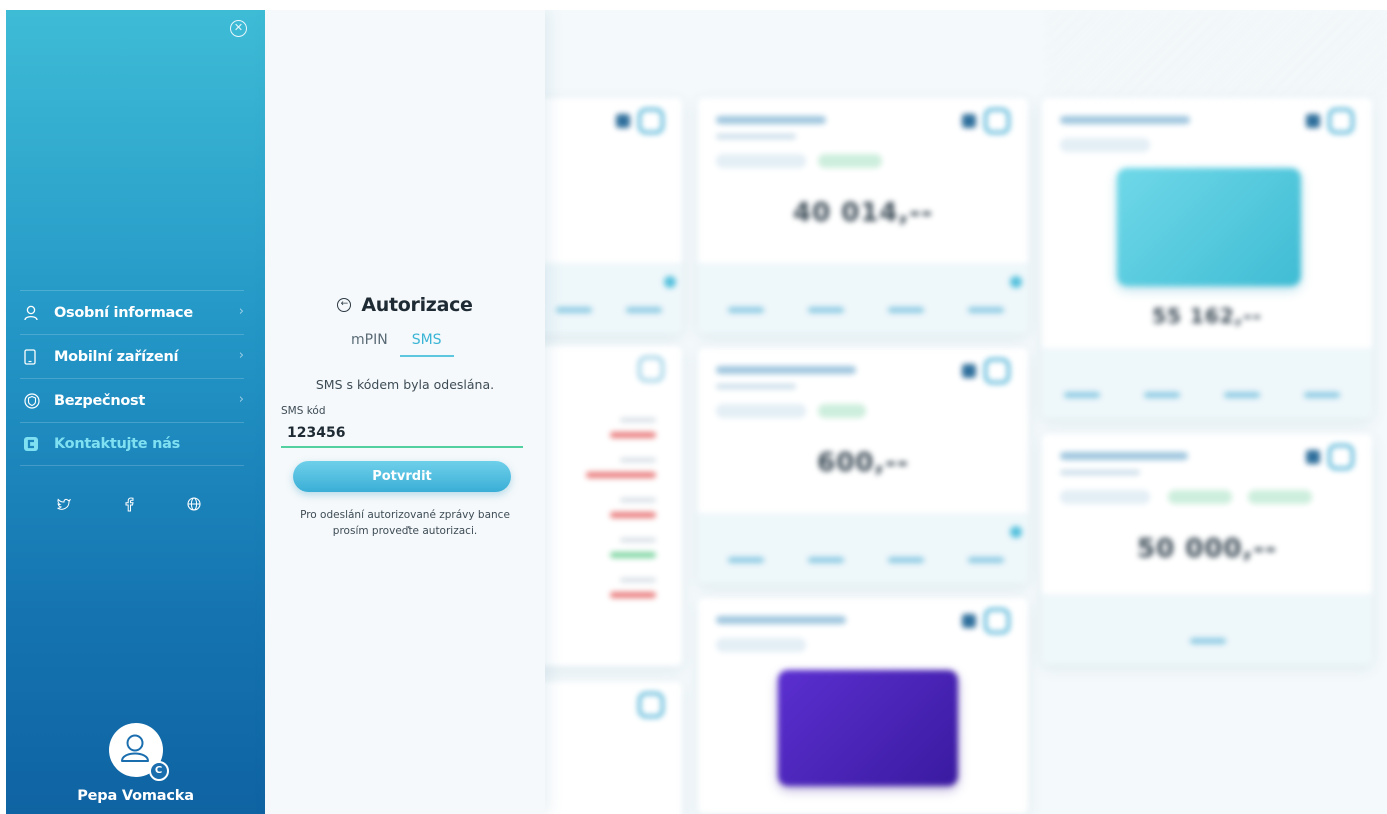 The image size is (1387, 814). I want to click on bg-amount-positive, so click(633, 555).